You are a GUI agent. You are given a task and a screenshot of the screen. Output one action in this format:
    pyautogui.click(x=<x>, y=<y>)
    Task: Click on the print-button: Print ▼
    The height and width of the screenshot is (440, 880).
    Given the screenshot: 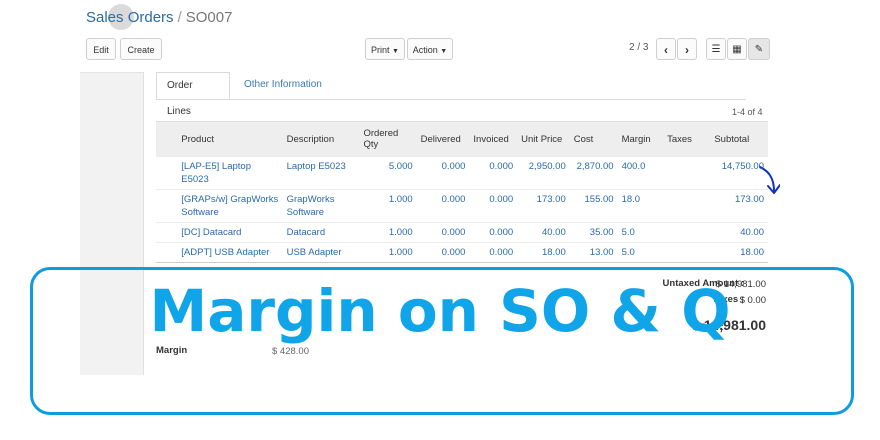 What is the action you would take?
    pyautogui.click(x=385, y=49)
    